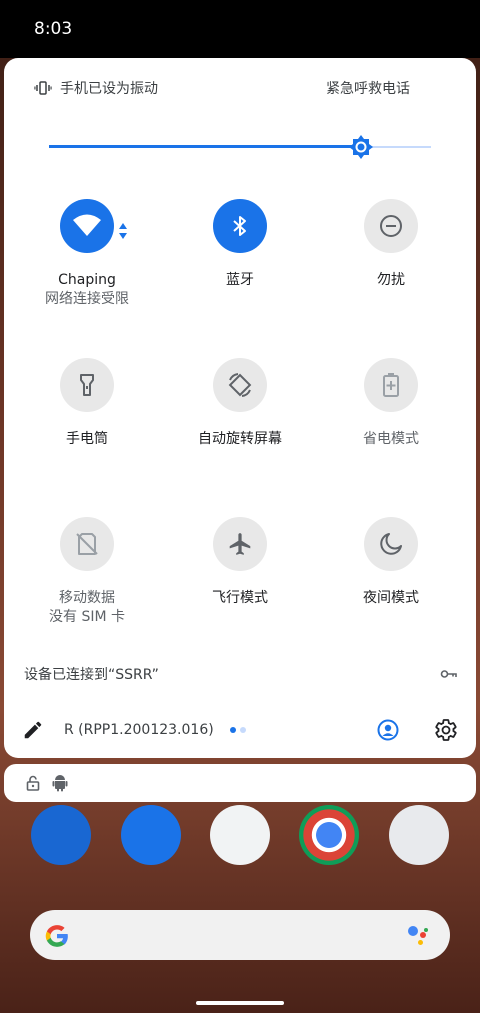 The height and width of the screenshot is (1013, 480). What do you see at coordinates (361, 147) in the screenshot?
I see `brightness-thumb-icon` at bounding box center [361, 147].